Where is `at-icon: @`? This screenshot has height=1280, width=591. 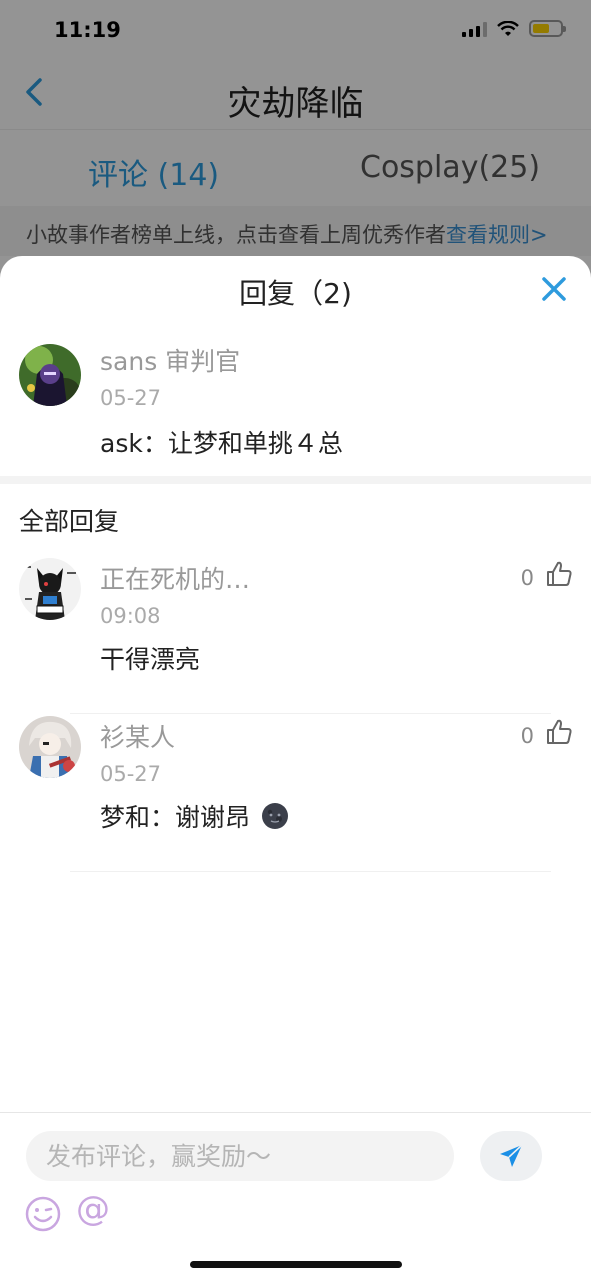 at-icon: @ is located at coordinates (93, 1209).